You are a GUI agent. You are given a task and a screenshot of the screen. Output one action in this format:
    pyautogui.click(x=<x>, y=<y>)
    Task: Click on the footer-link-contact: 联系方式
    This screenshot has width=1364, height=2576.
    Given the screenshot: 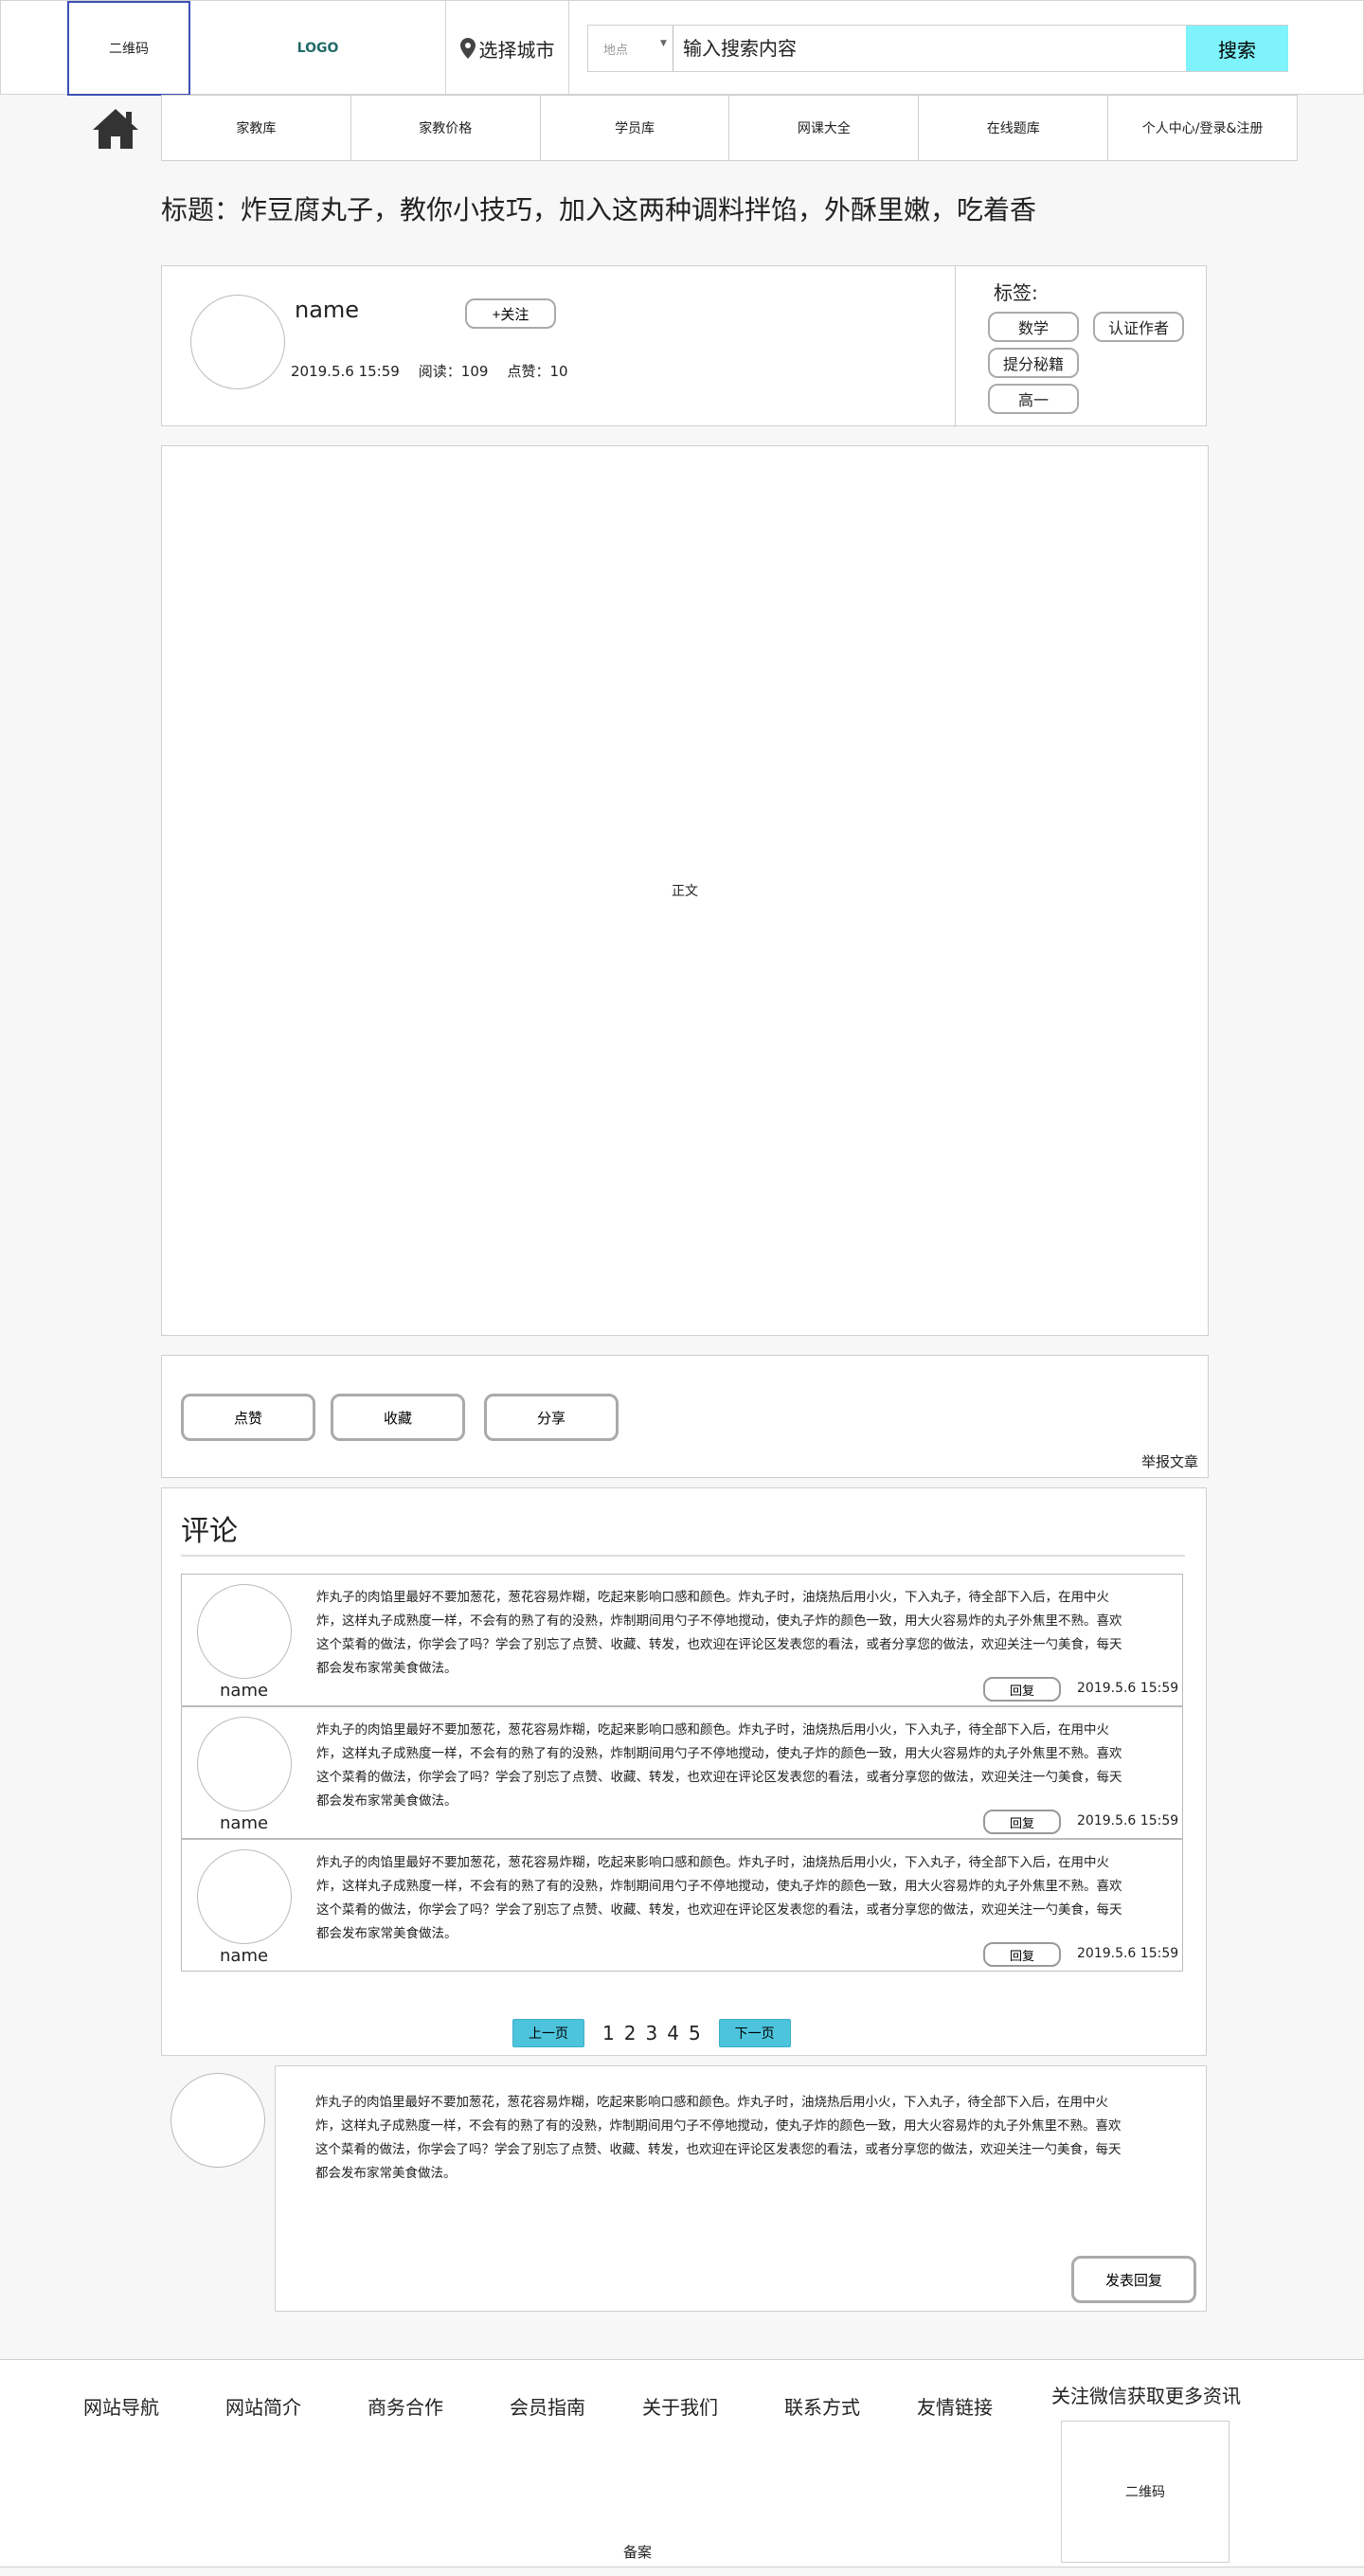 What is the action you would take?
    pyautogui.click(x=822, y=2406)
    